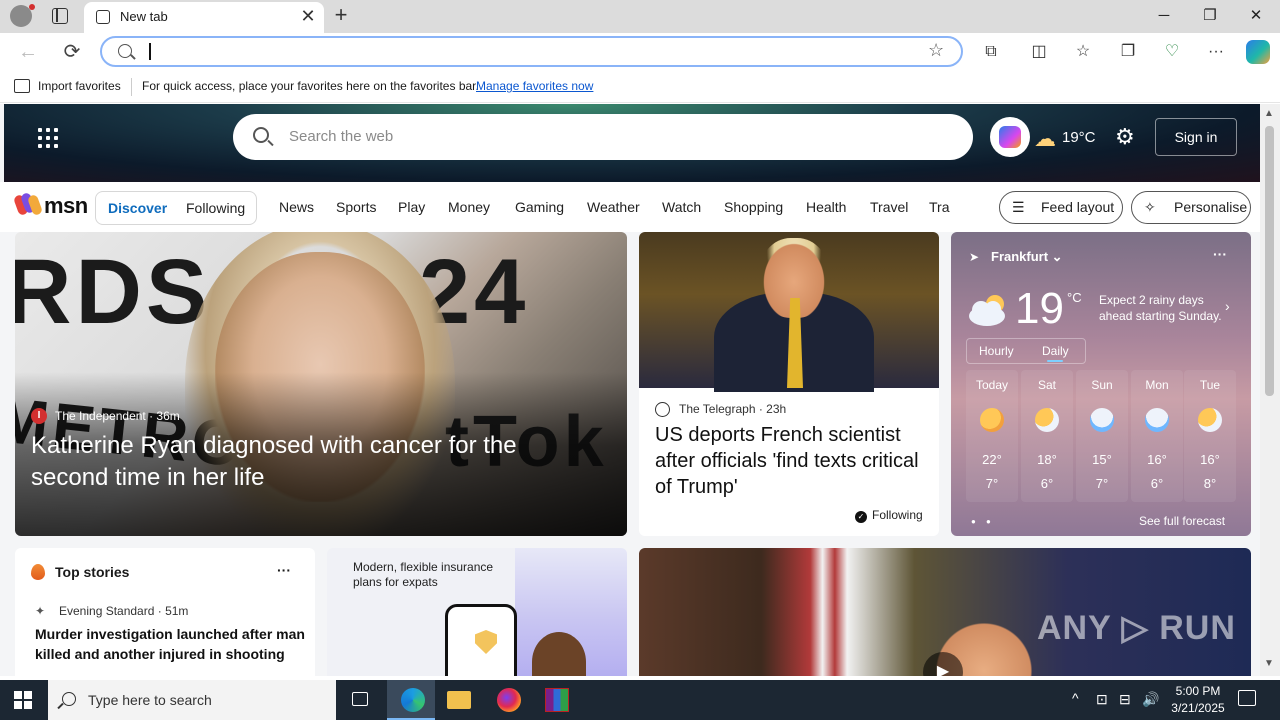 The image size is (1280, 720). Describe the element at coordinates (557, 700) in the screenshot. I see `winrar-taskbar-app` at that location.